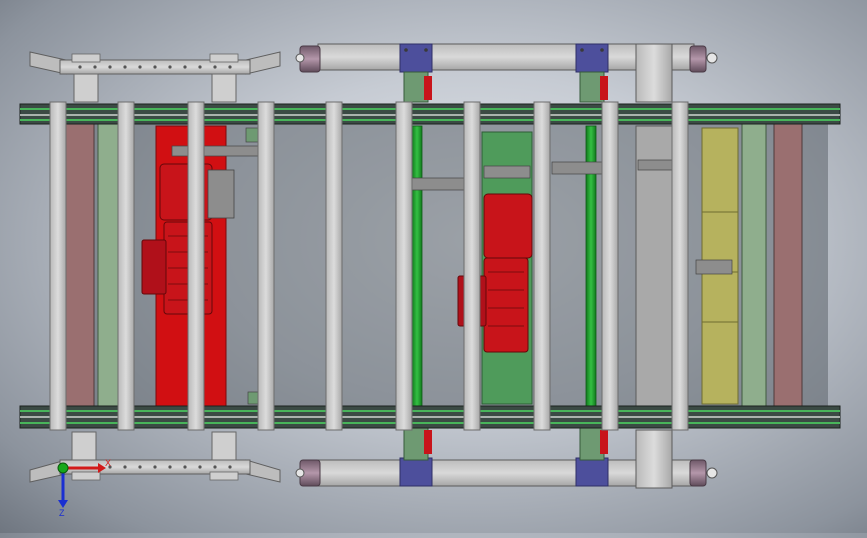 The image size is (867, 538). What do you see at coordinates (155, 77) in the screenshot?
I see `top-left-wing-bracket` at bounding box center [155, 77].